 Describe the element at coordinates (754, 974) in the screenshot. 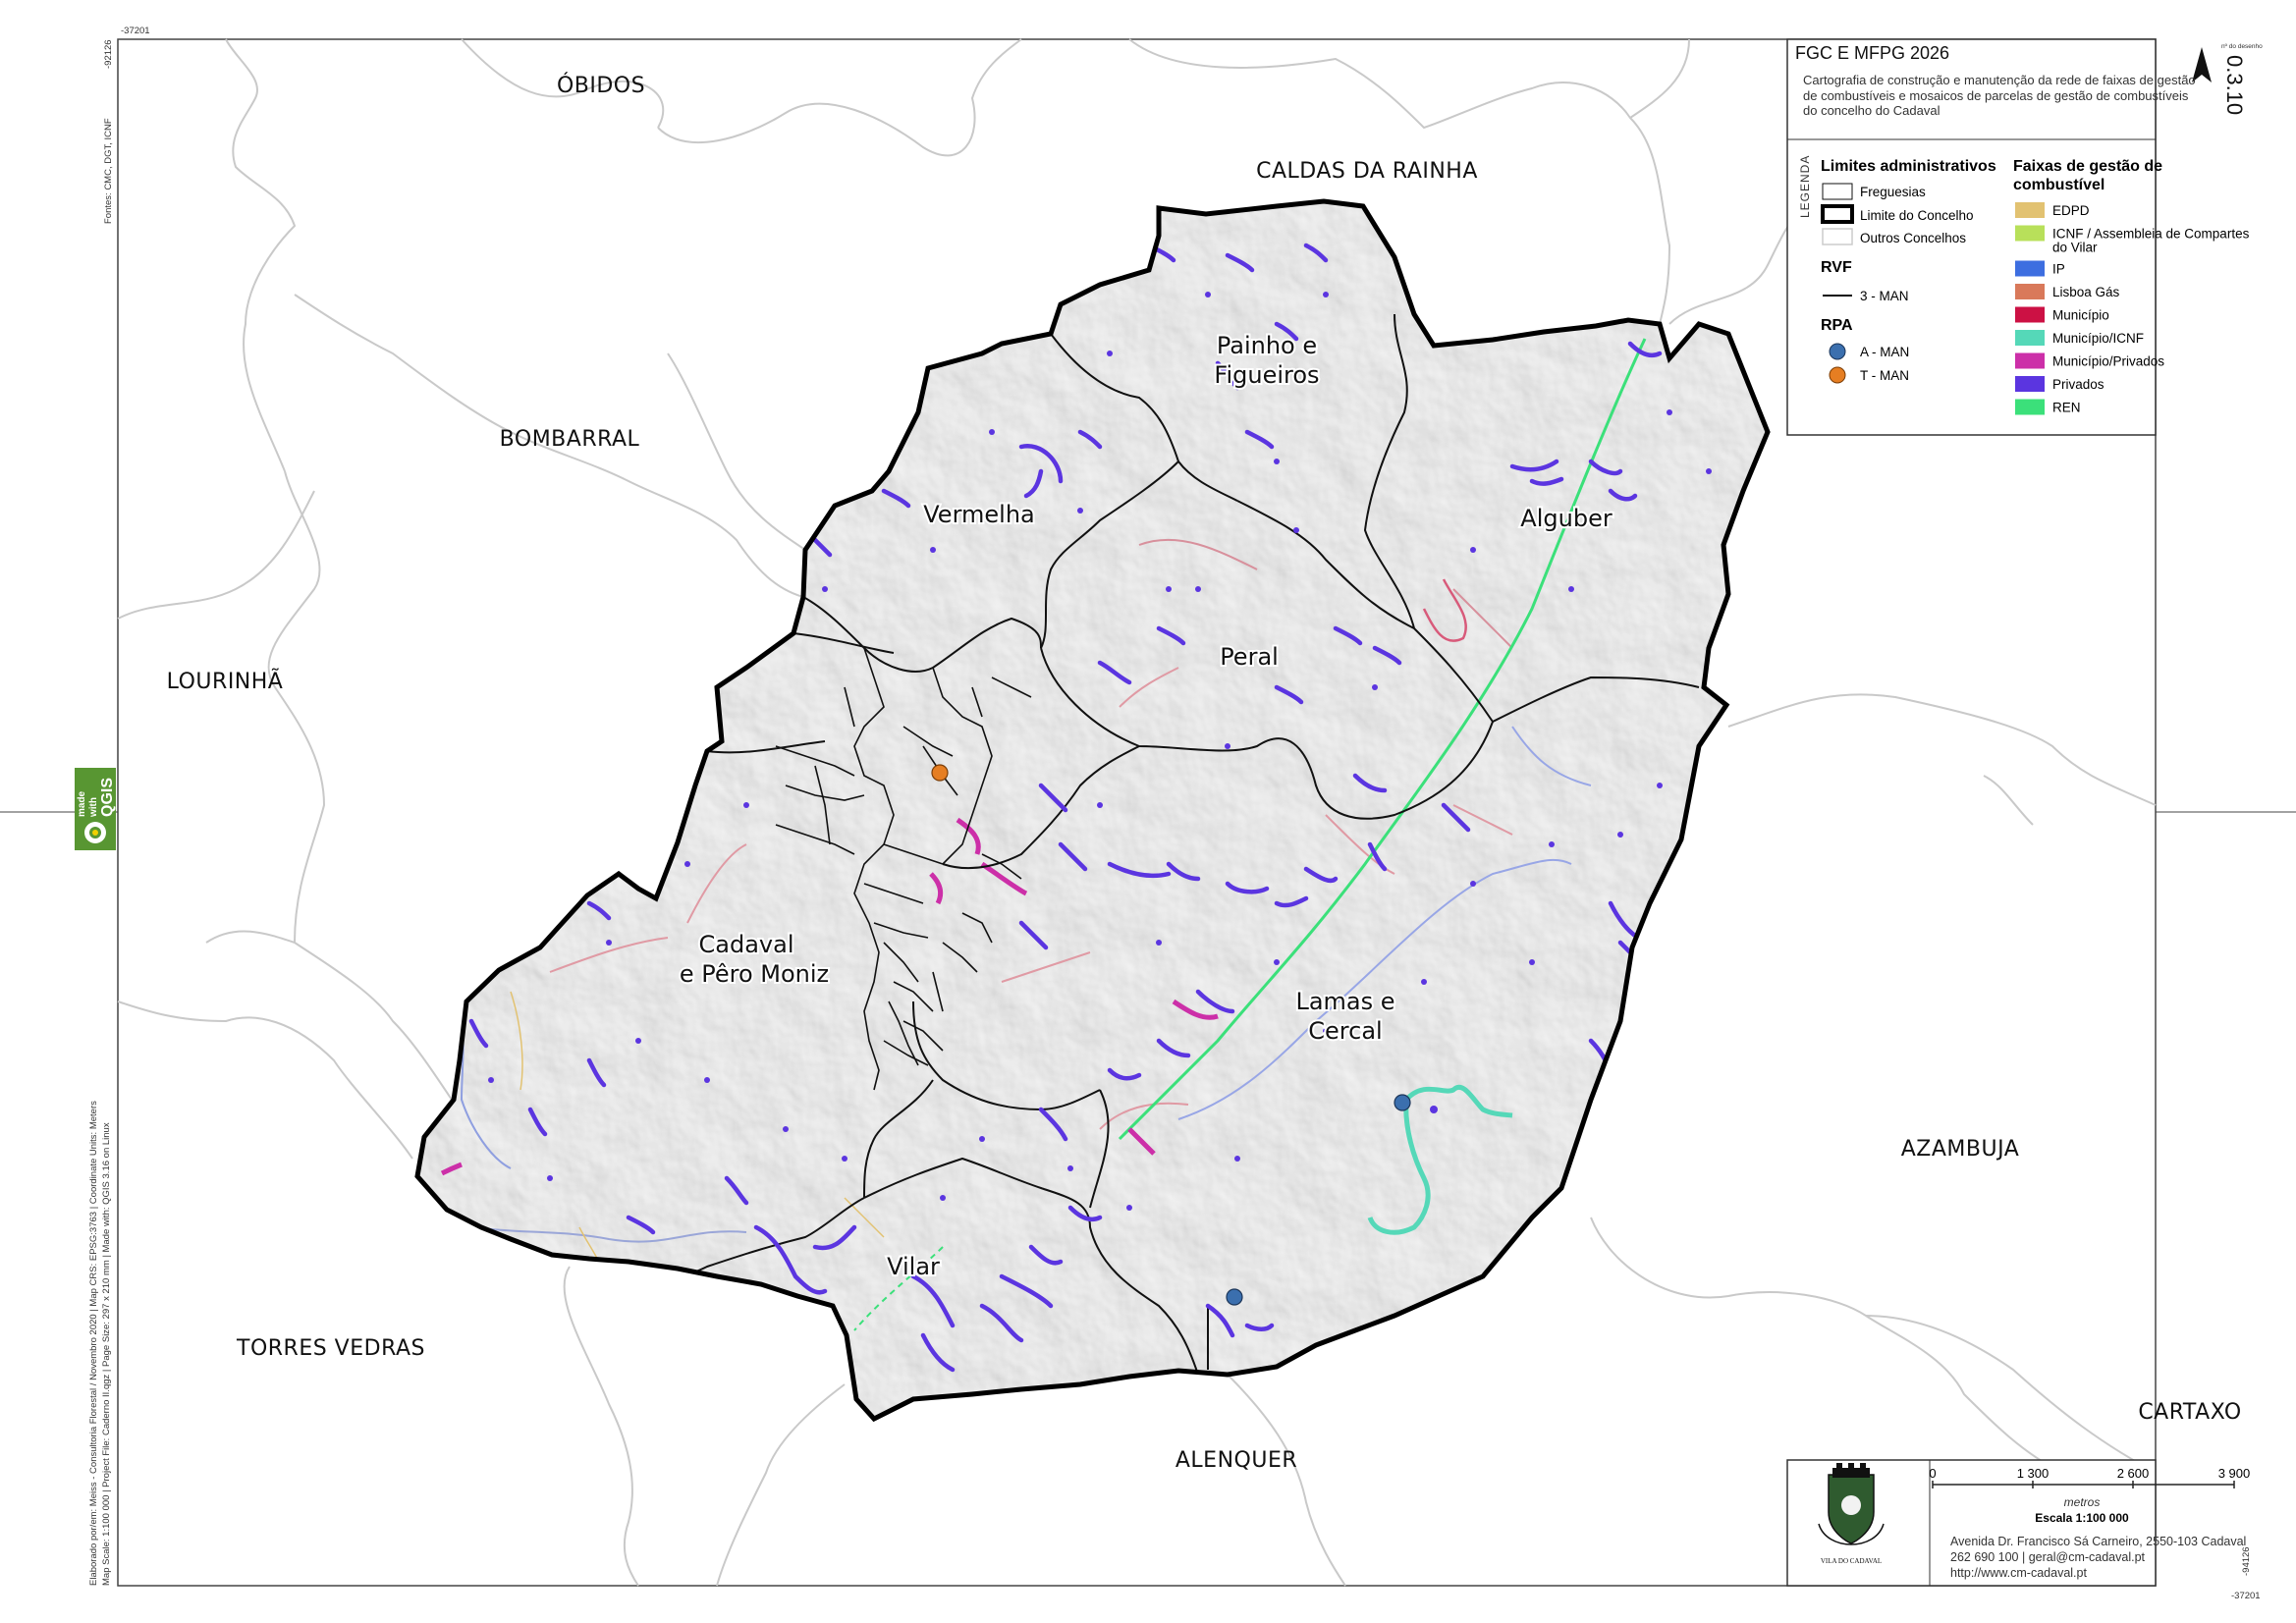

I see `parish-label: e Pêro Moniz` at that location.